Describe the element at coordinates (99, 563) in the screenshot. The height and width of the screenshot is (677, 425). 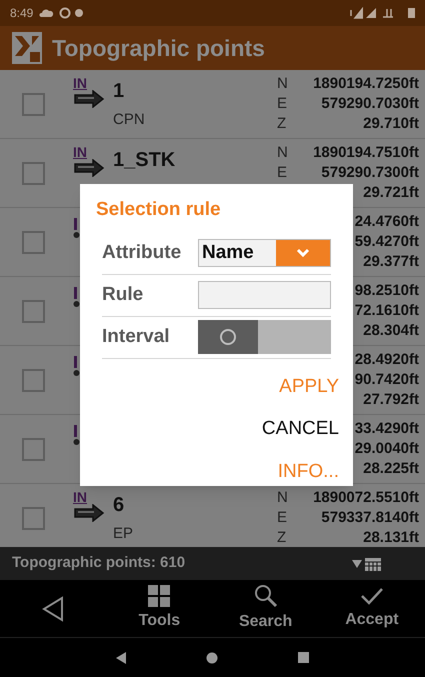
I see `point-count: Topographic points: 610` at that location.